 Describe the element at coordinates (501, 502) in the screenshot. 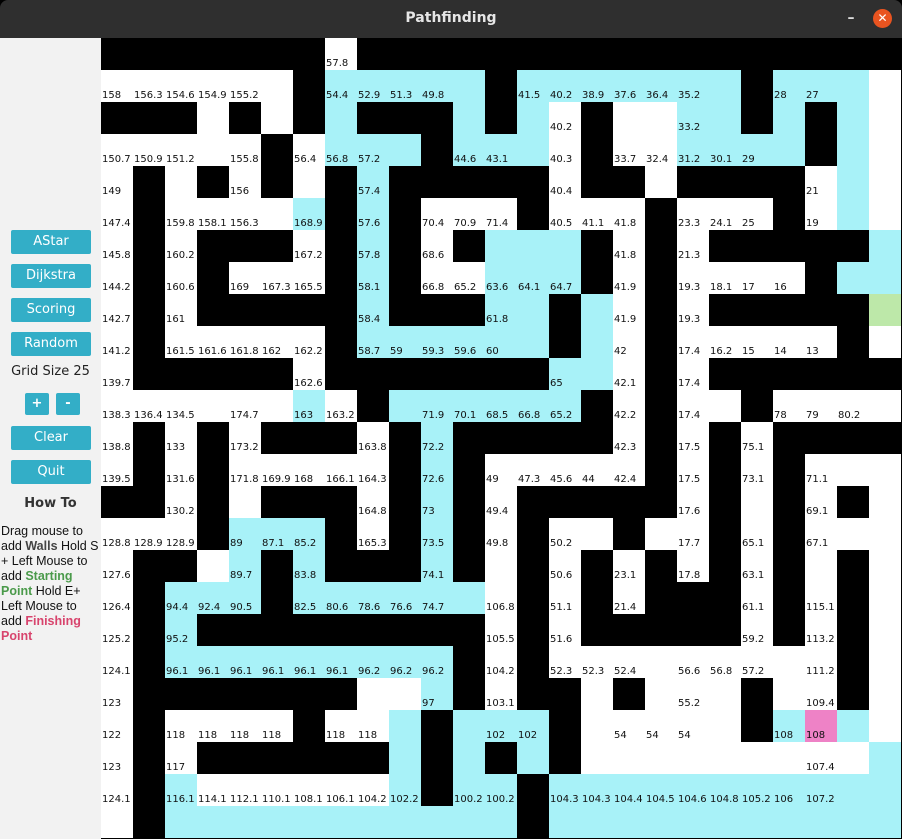

I see `open-cell: 49.4` at that location.